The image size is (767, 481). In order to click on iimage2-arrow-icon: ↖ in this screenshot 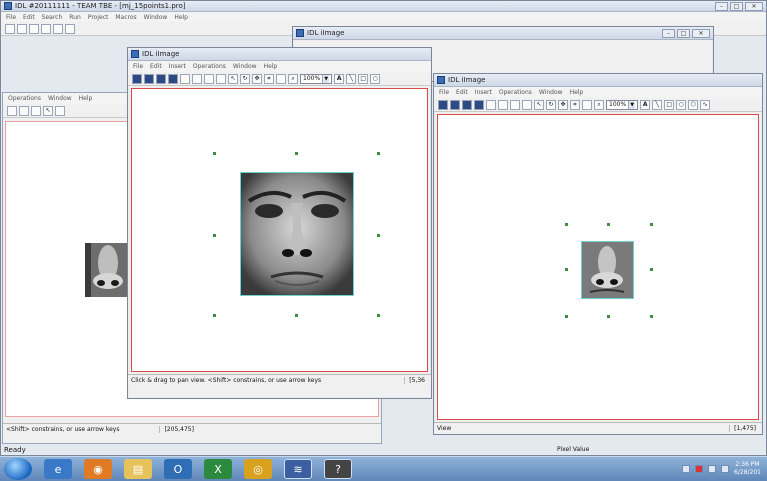, I will do `click(539, 104)`.